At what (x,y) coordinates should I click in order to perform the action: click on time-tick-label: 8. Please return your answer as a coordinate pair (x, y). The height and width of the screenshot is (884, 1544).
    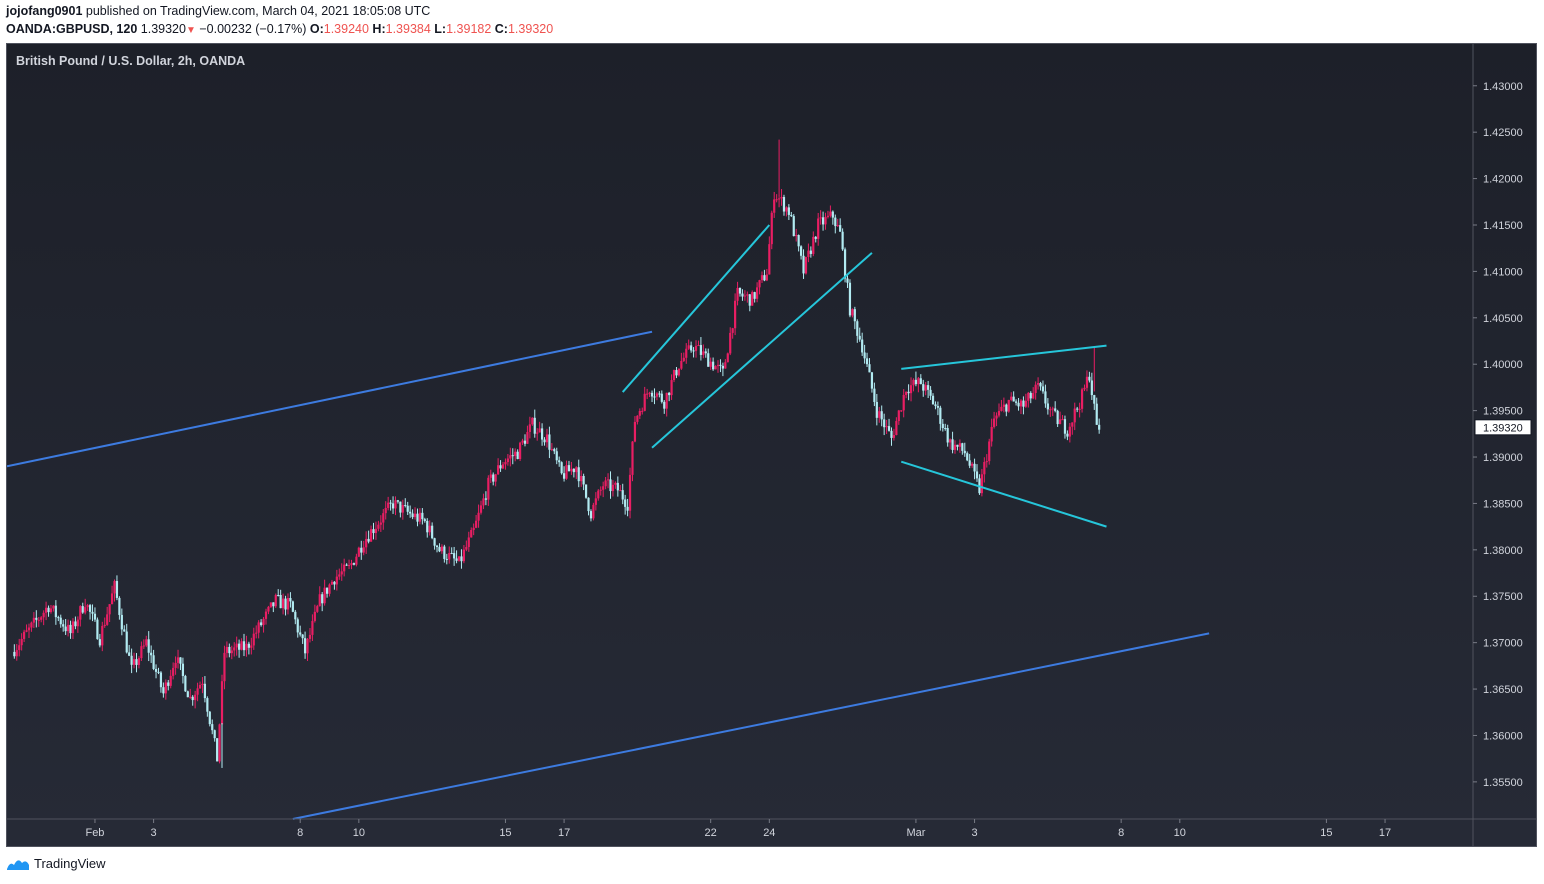
    Looking at the image, I should click on (300, 833).